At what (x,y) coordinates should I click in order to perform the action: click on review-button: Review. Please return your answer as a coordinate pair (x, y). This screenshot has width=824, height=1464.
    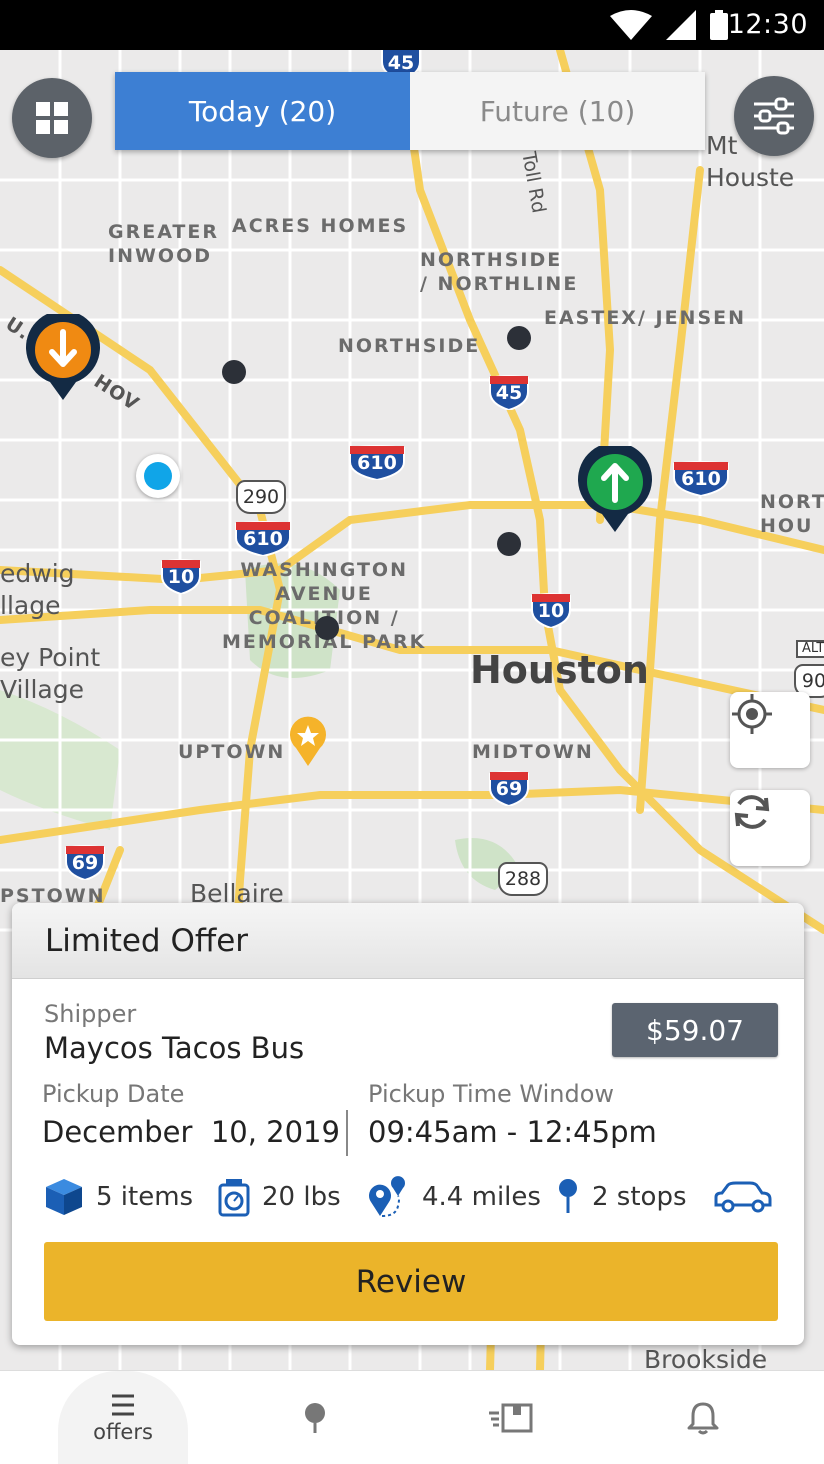
    Looking at the image, I should click on (411, 1281).